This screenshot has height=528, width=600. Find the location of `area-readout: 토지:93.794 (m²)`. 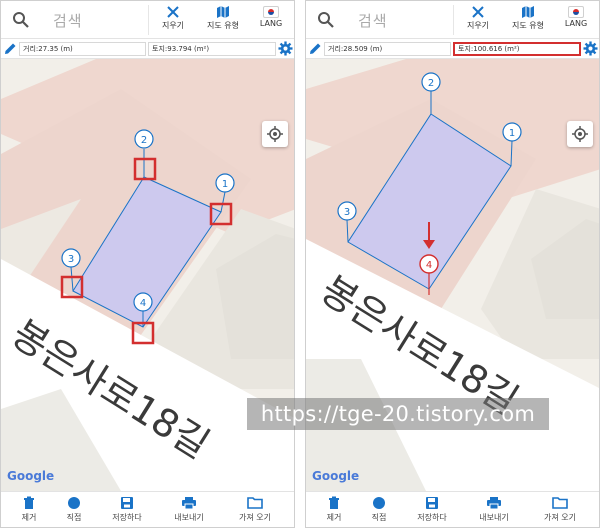

area-readout: 토지:93.794 (m²) is located at coordinates (212, 49).